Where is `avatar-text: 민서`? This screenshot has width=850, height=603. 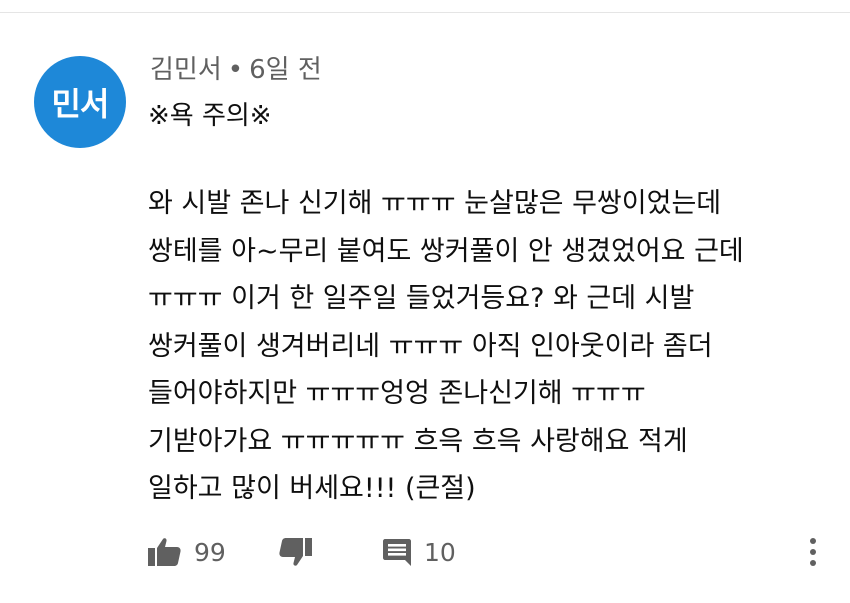 avatar-text: 민서 is located at coordinates (80, 104).